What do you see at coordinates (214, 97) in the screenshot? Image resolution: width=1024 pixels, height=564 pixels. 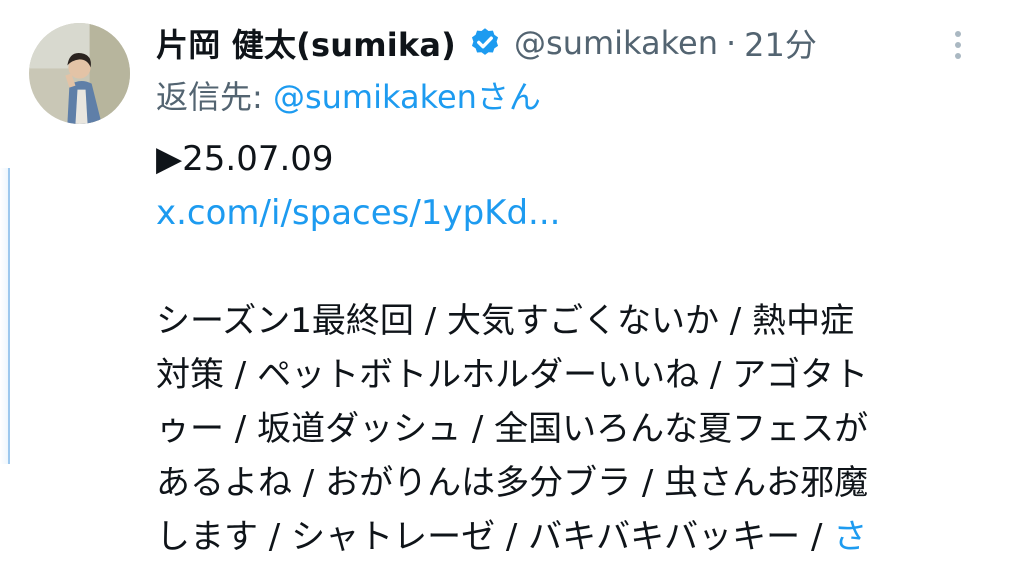 I see `reply-to-label: 返信先:` at bounding box center [214, 97].